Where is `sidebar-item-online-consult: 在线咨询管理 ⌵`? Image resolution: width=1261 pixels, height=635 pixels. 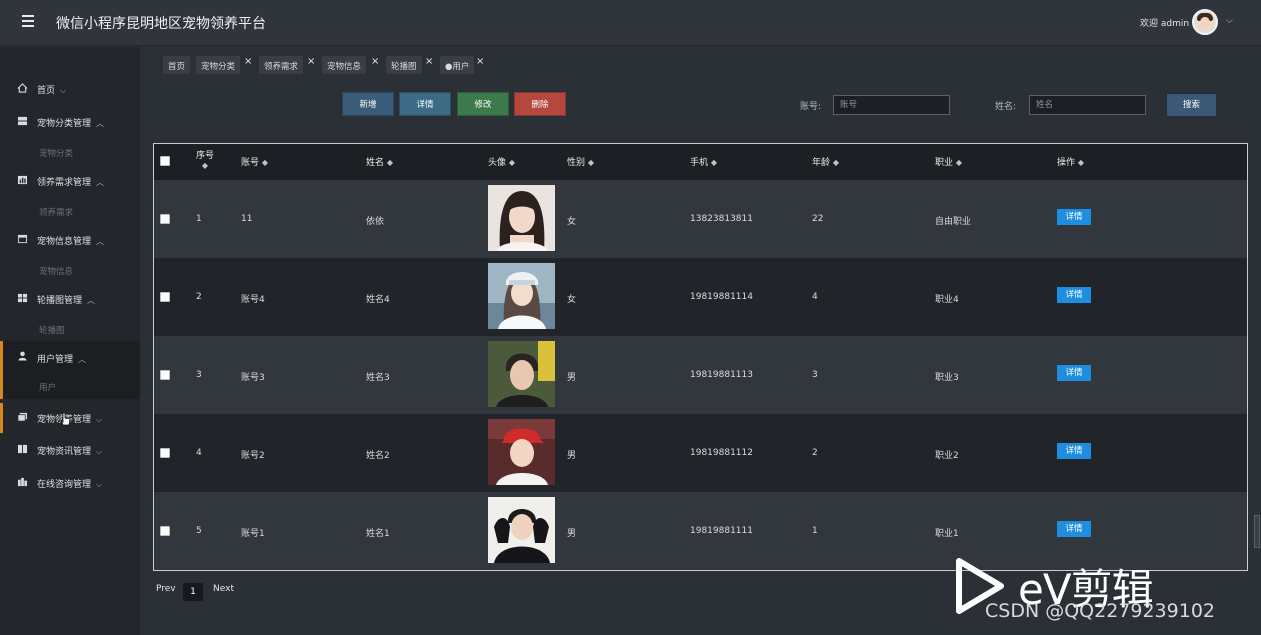
sidebar-item-online-consult: 在线咨询管理 ⌵ is located at coordinates (70, 482).